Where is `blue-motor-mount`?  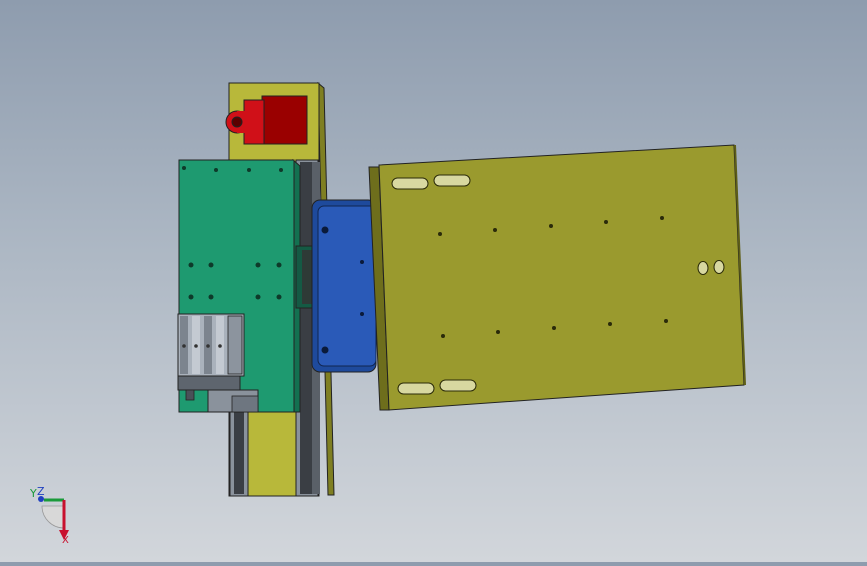
blue-motor-mount is located at coordinates (344, 286).